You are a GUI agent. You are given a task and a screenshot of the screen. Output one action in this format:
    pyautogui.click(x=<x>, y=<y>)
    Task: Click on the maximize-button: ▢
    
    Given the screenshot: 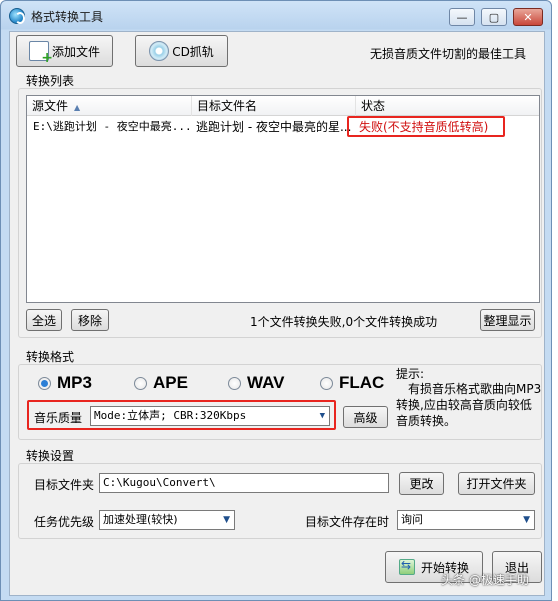 What is the action you would take?
    pyautogui.click(x=494, y=17)
    